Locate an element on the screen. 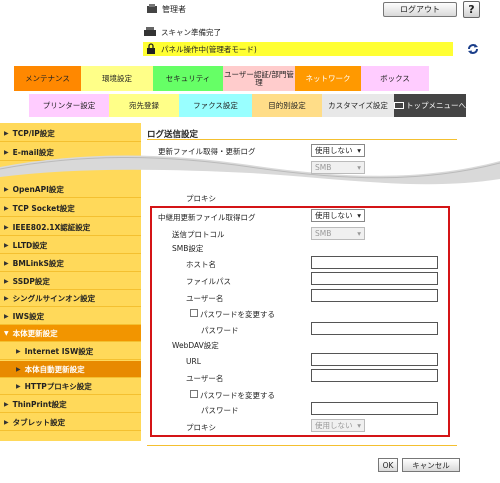  protocol-top-select: SMB ▾ is located at coordinates (338, 167).